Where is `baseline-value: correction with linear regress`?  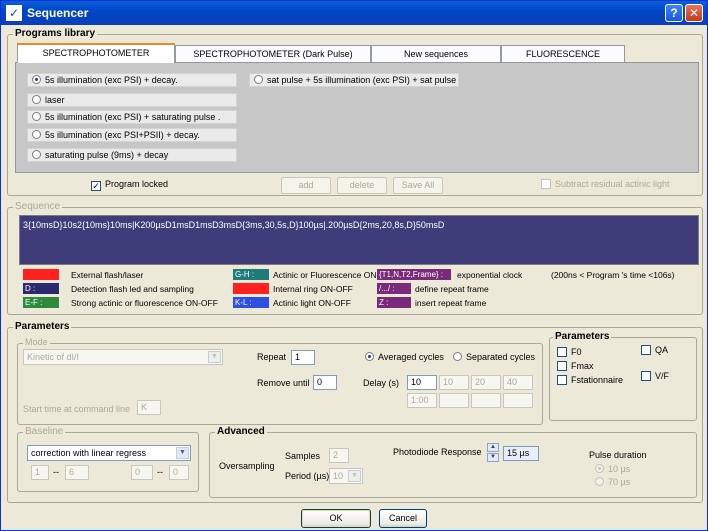
baseline-value: correction with linear regress is located at coordinates (89, 453).